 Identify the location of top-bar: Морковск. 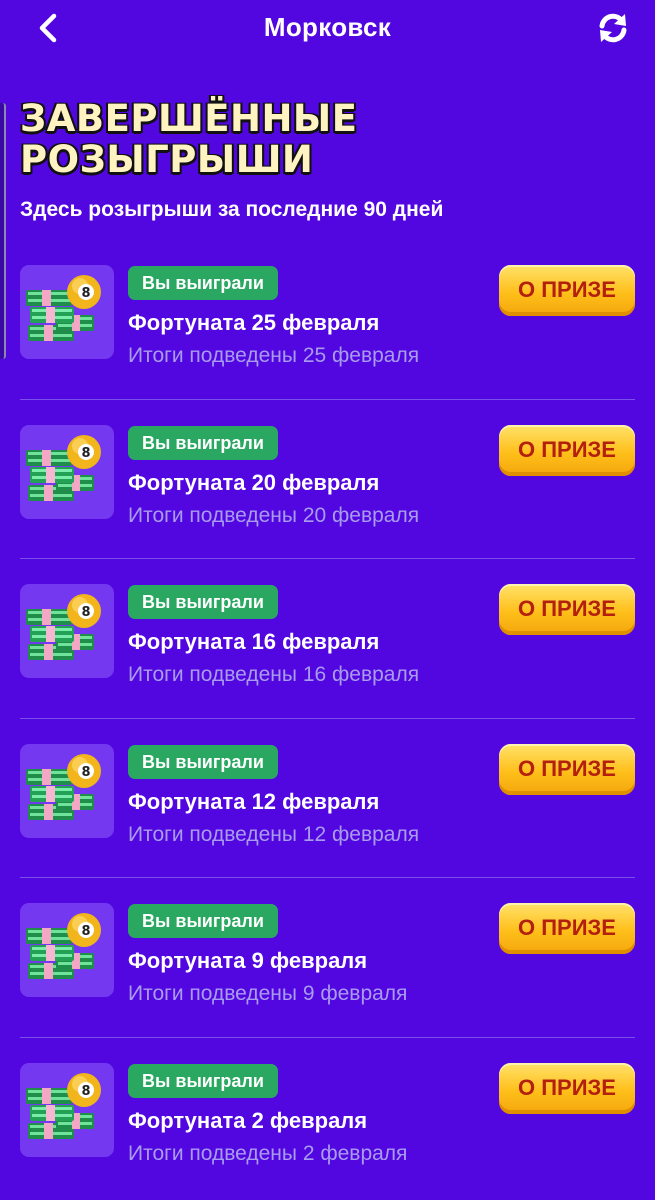
(327, 28).